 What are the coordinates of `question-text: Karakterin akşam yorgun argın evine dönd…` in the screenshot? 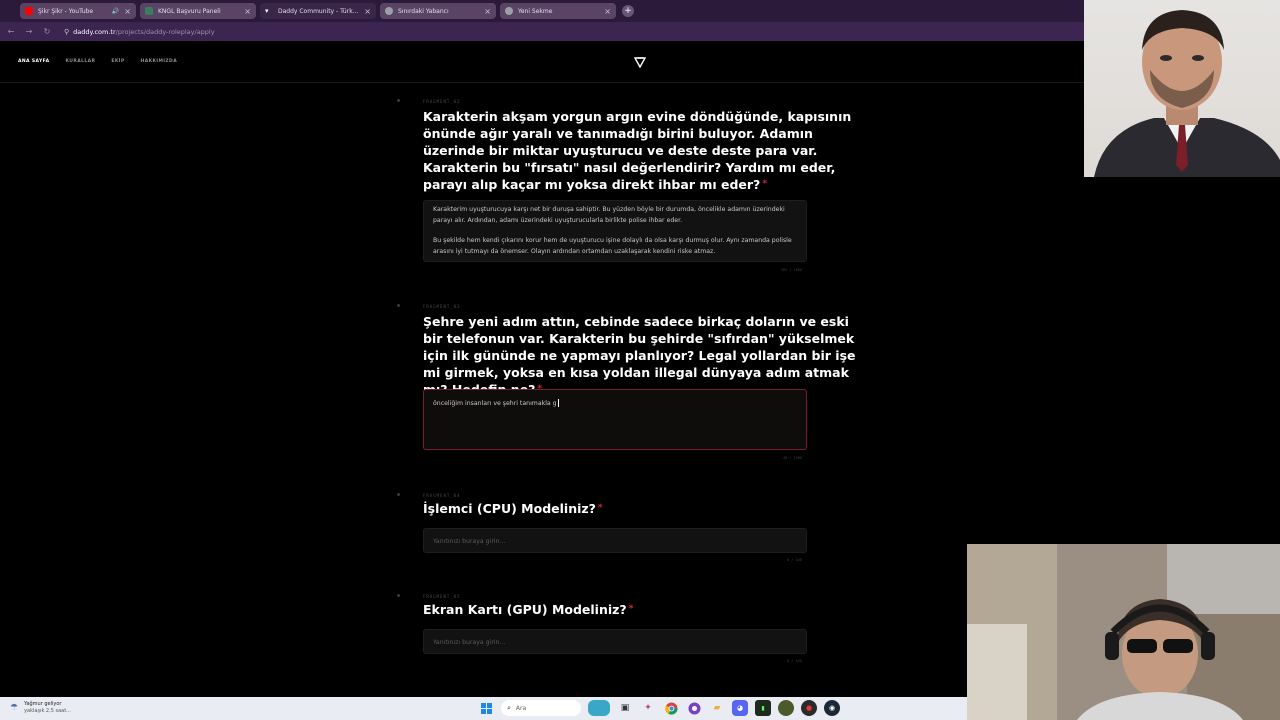 It's located at (637, 150).